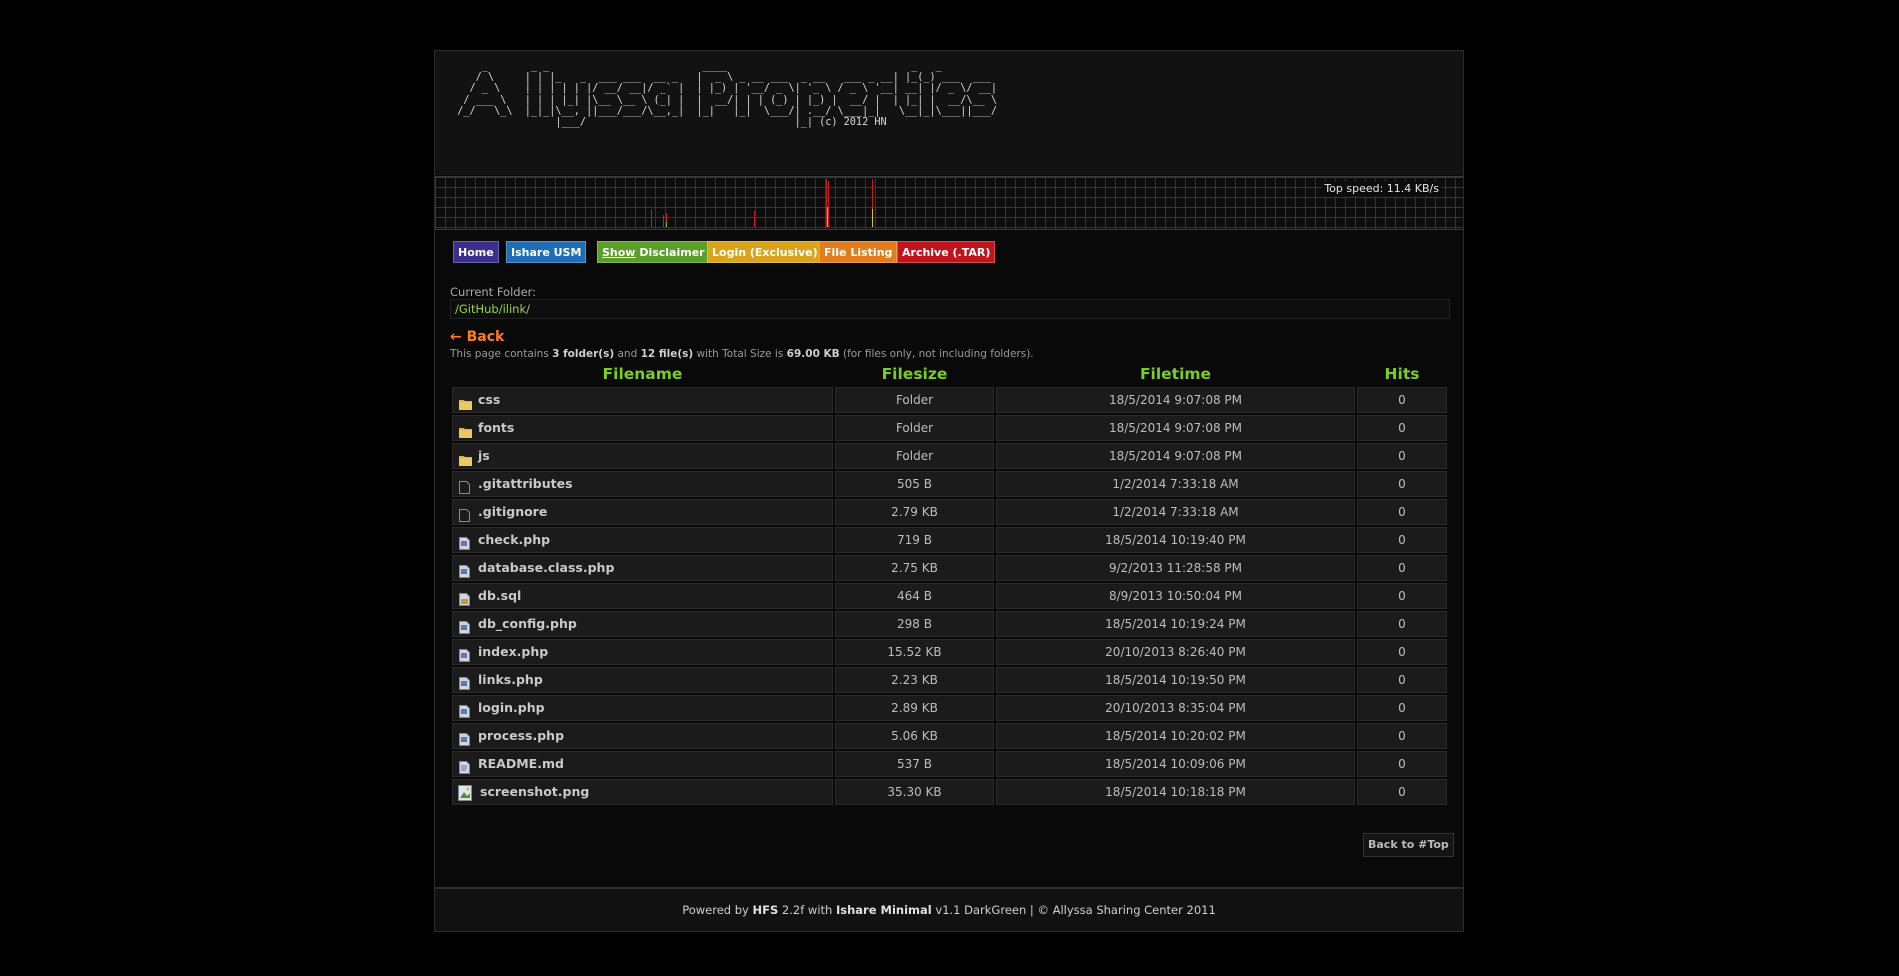 The height and width of the screenshot is (976, 1899). I want to click on filesize-cell: 505 B, so click(914, 484).